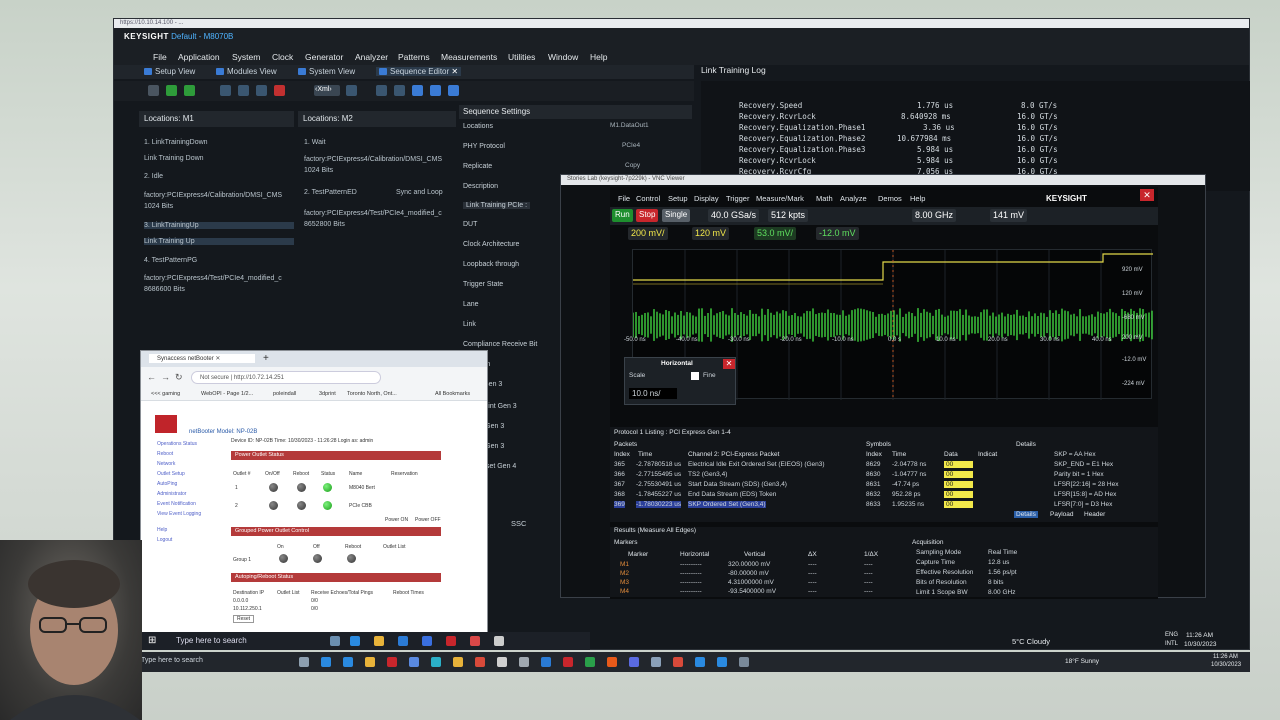  Describe the element at coordinates (890, 198) in the screenshot. I see `scope-menu-demos: Demos` at that location.